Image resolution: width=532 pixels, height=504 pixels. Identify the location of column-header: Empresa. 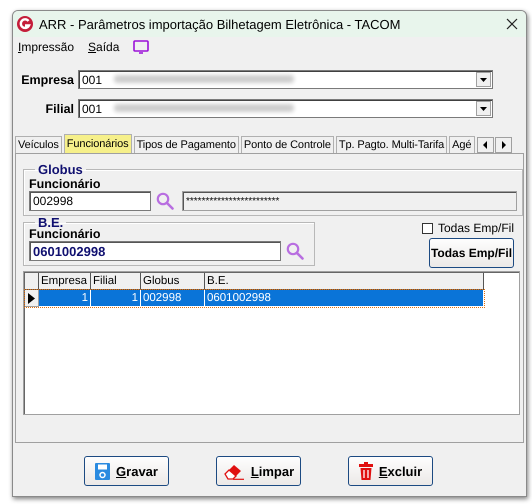
(65, 281).